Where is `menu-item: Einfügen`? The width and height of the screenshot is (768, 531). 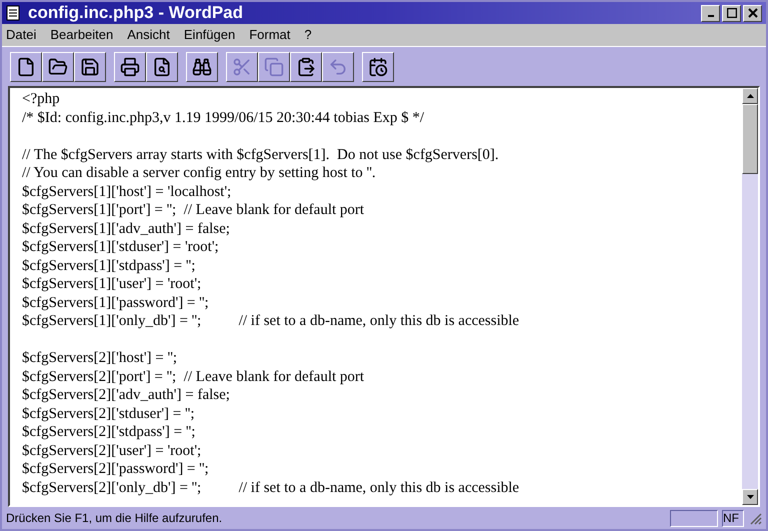
menu-item: Einfügen is located at coordinates (210, 35).